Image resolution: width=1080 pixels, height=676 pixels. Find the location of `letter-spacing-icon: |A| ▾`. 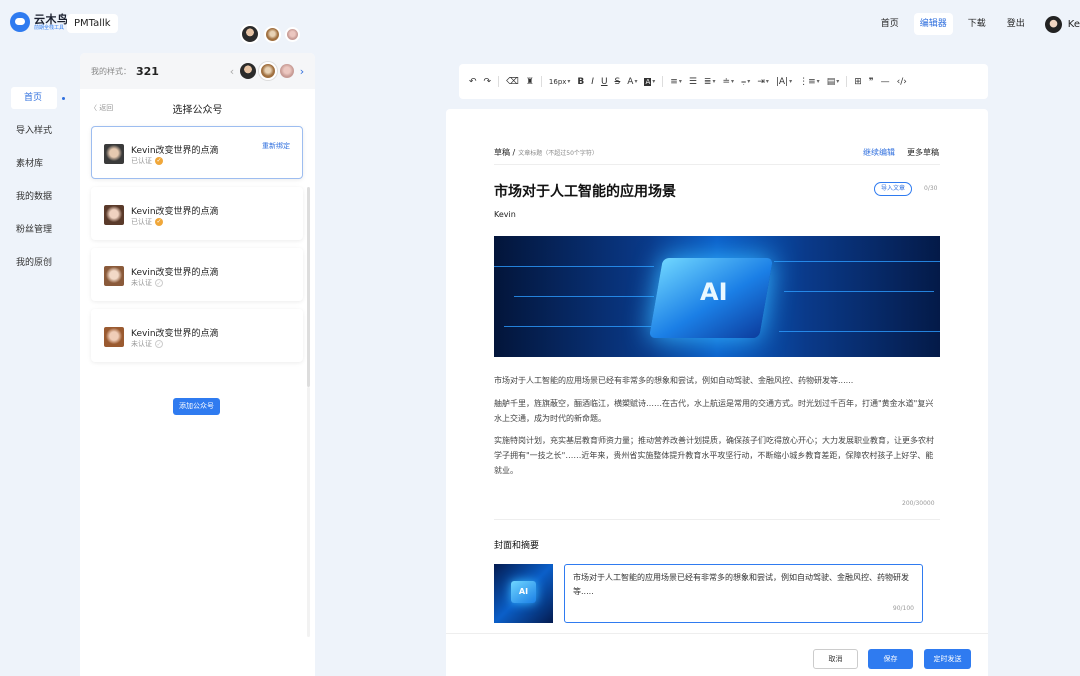

letter-spacing-icon: |A| ▾ is located at coordinates (784, 82).